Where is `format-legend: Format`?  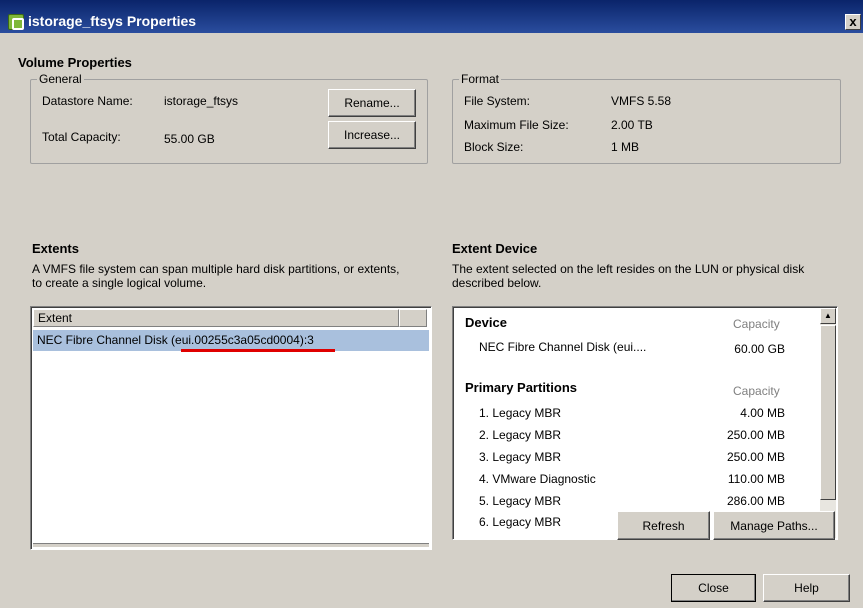 format-legend: Format is located at coordinates (480, 79).